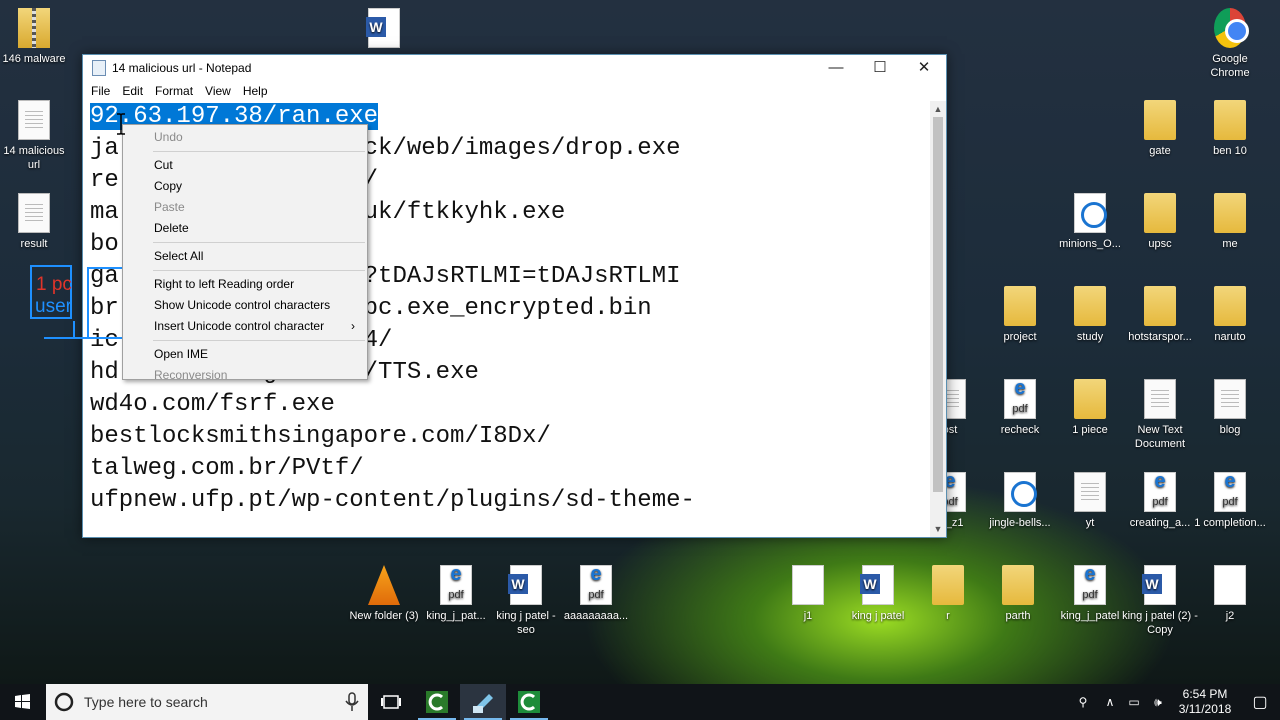 Image resolution: width=1280 pixels, height=720 pixels. I want to click on desktop-icon-label: blog, so click(1230, 430).